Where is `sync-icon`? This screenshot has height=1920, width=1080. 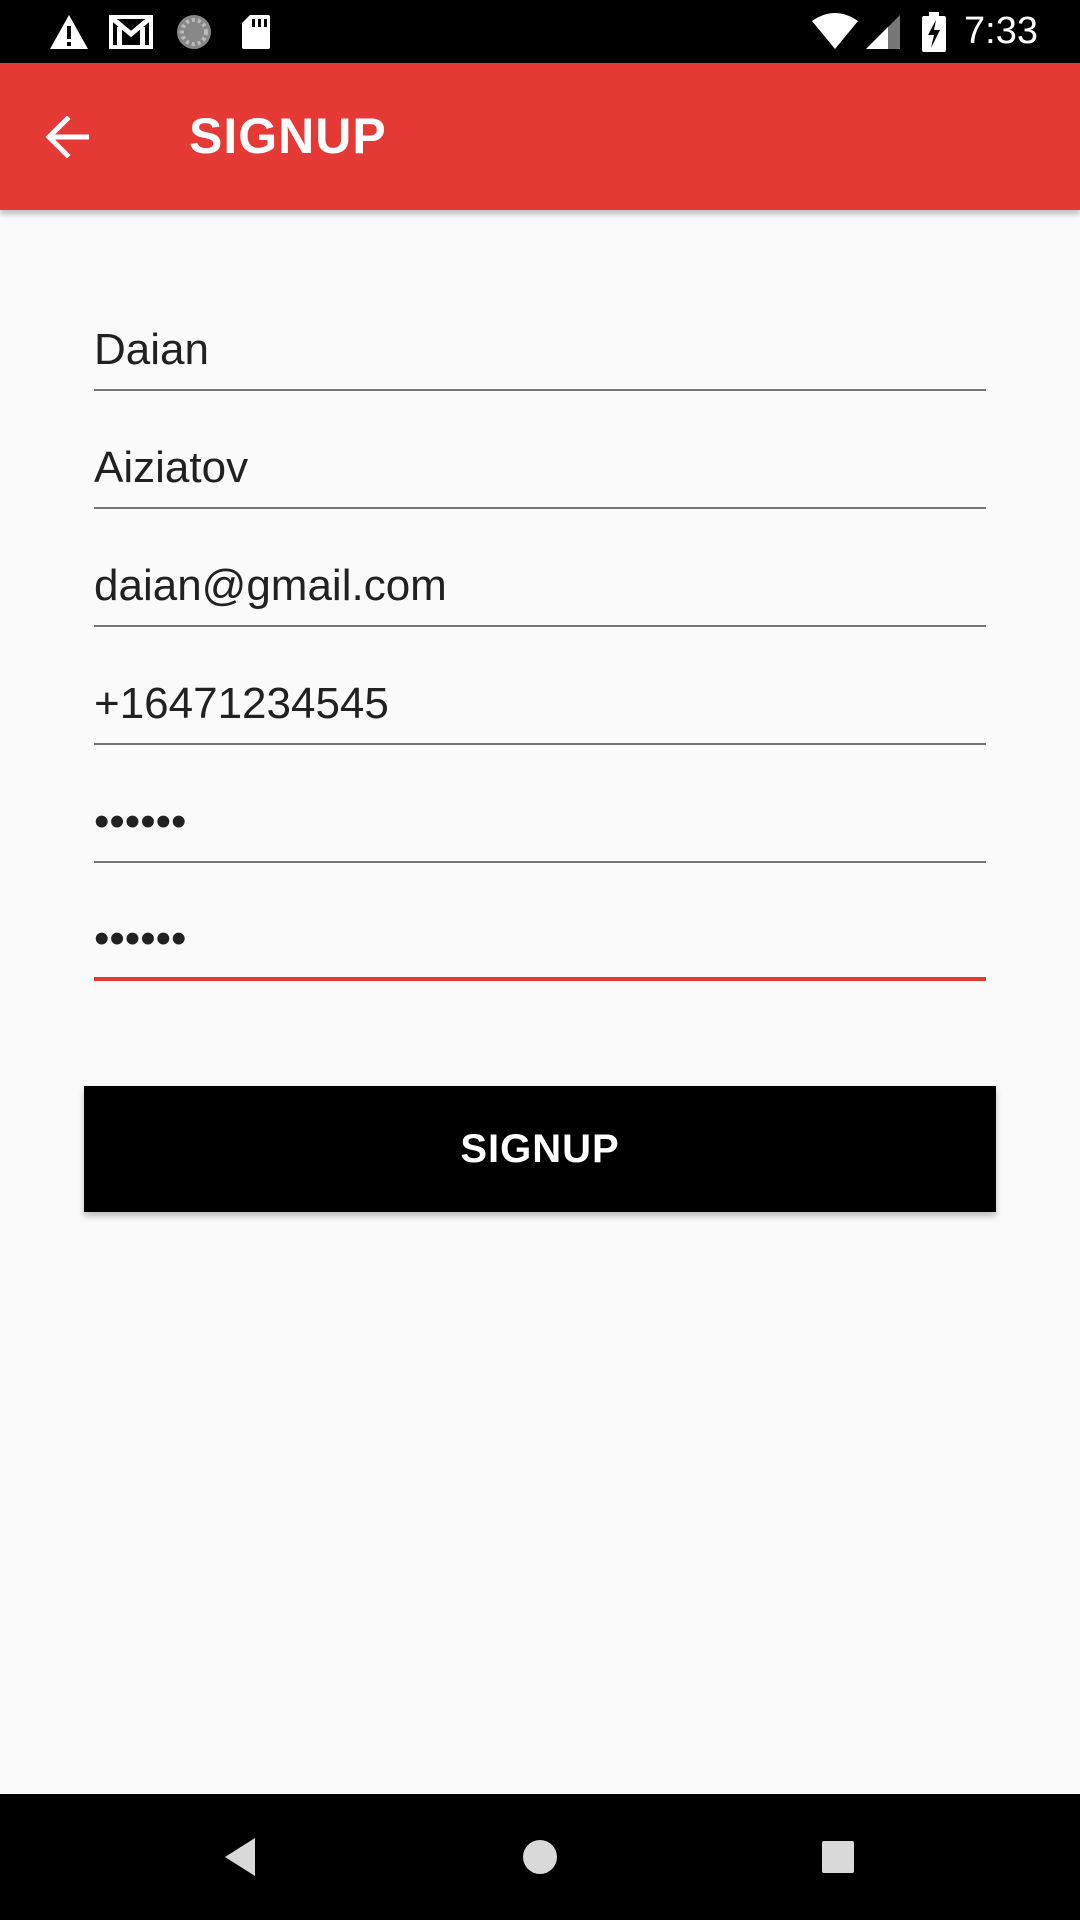 sync-icon is located at coordinates (194, 31).